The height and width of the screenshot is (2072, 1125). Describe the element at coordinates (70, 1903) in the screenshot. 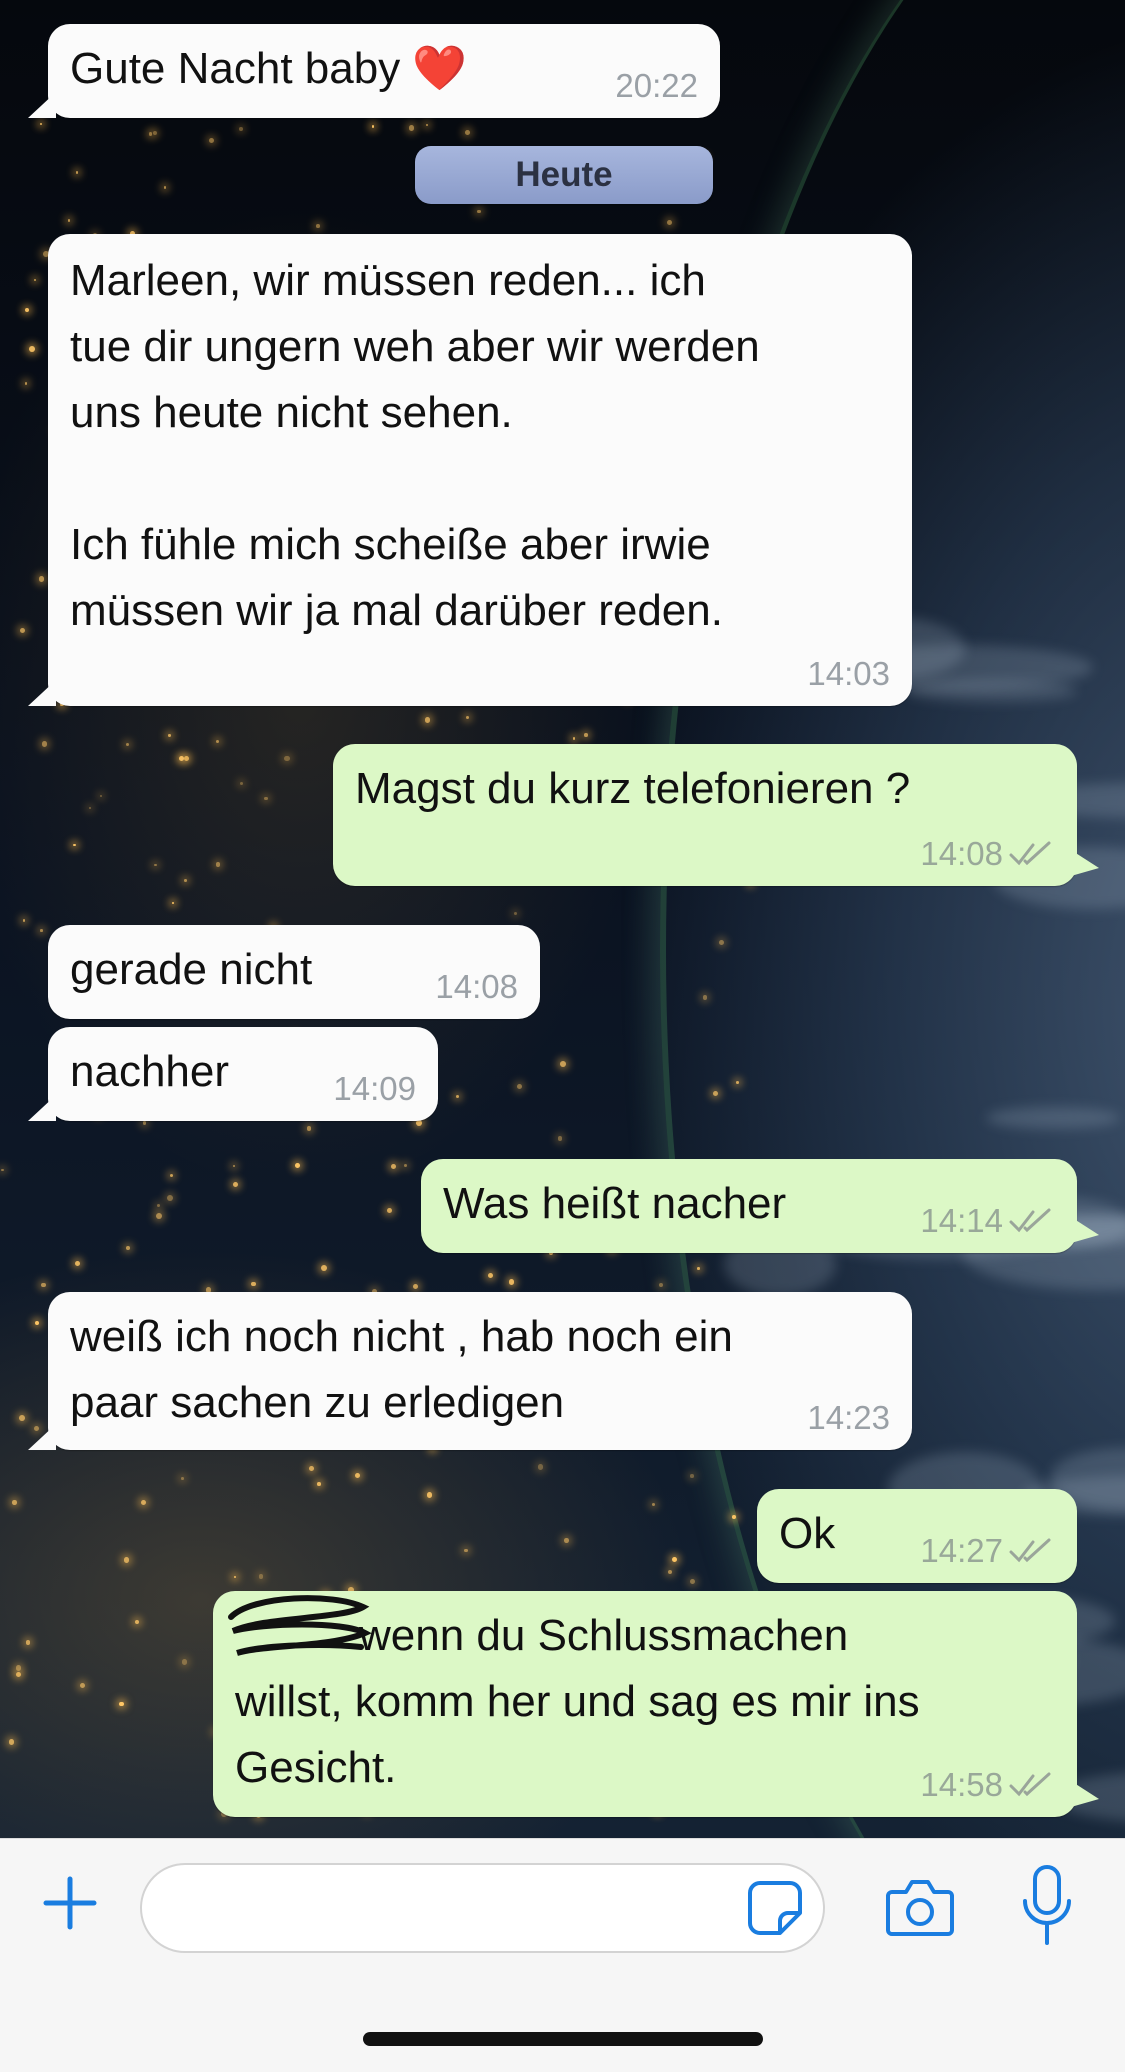

I see `plus-icon` at that location.